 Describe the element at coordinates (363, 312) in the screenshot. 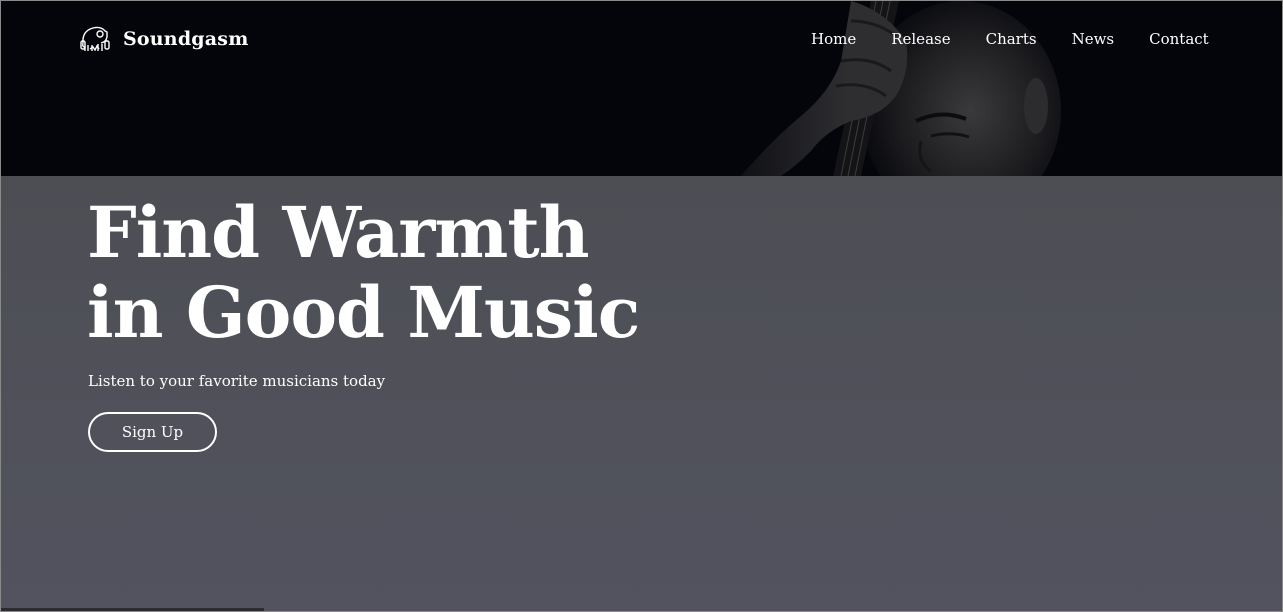

I see `headline-line-2: in Good Music` at that location.